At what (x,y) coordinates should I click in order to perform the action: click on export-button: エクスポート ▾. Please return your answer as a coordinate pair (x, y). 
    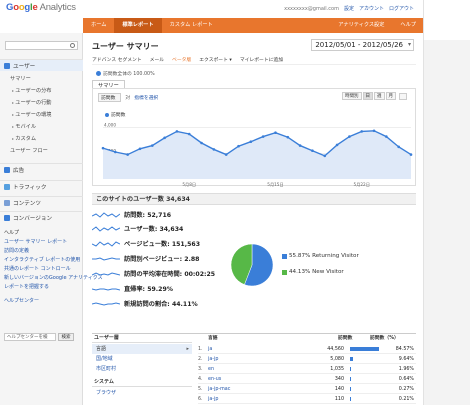
    Looking at the image, I should click on (215, 59).